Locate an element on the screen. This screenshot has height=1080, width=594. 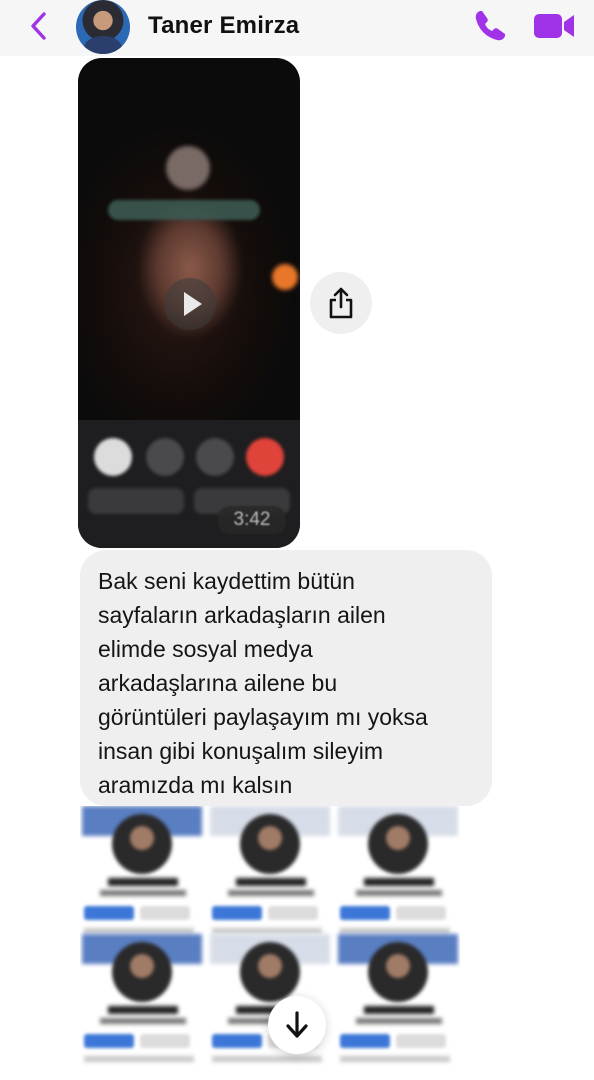
share-button is located at coordinates (341, 303).